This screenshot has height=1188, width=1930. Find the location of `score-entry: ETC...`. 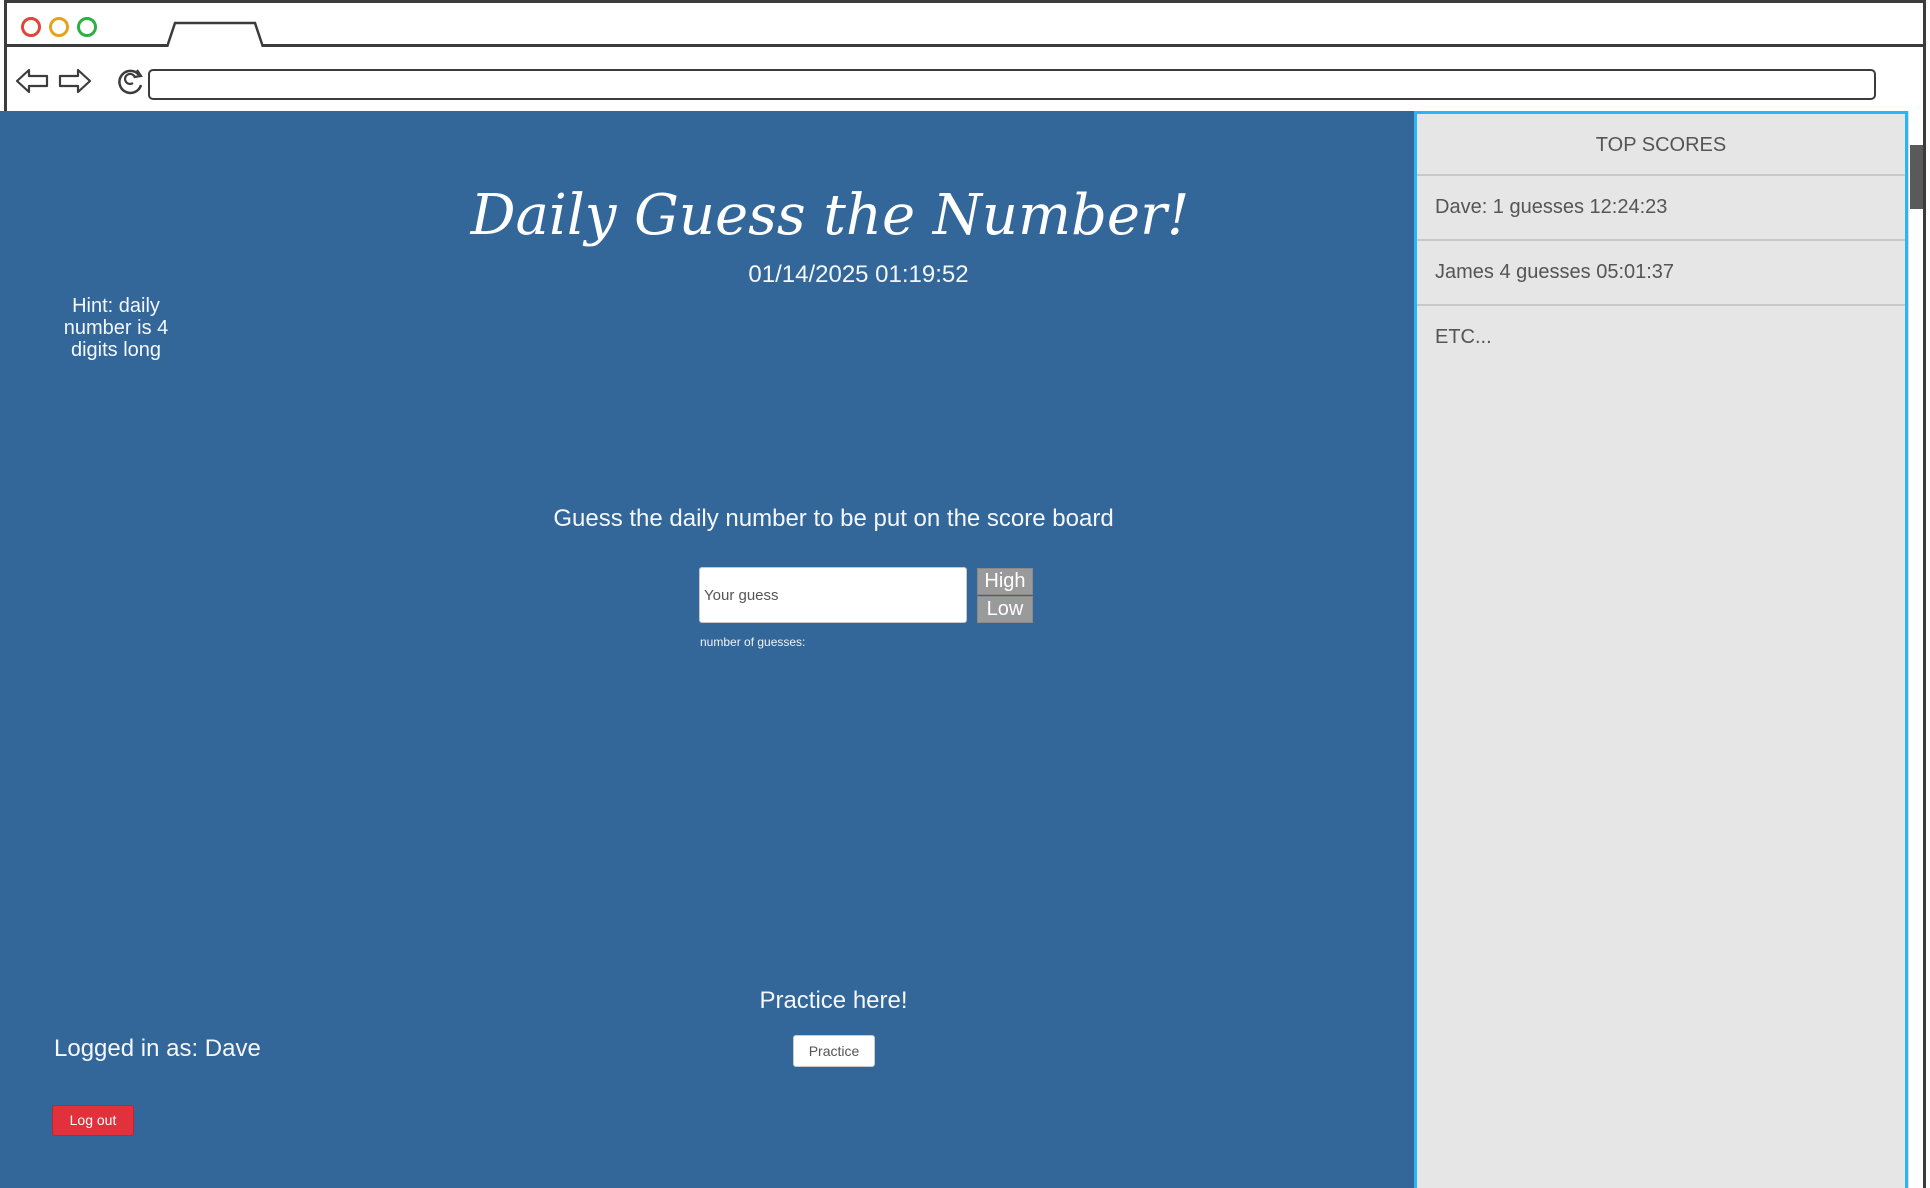

score-entry: ETC... is located at coordinates (1463, 337).